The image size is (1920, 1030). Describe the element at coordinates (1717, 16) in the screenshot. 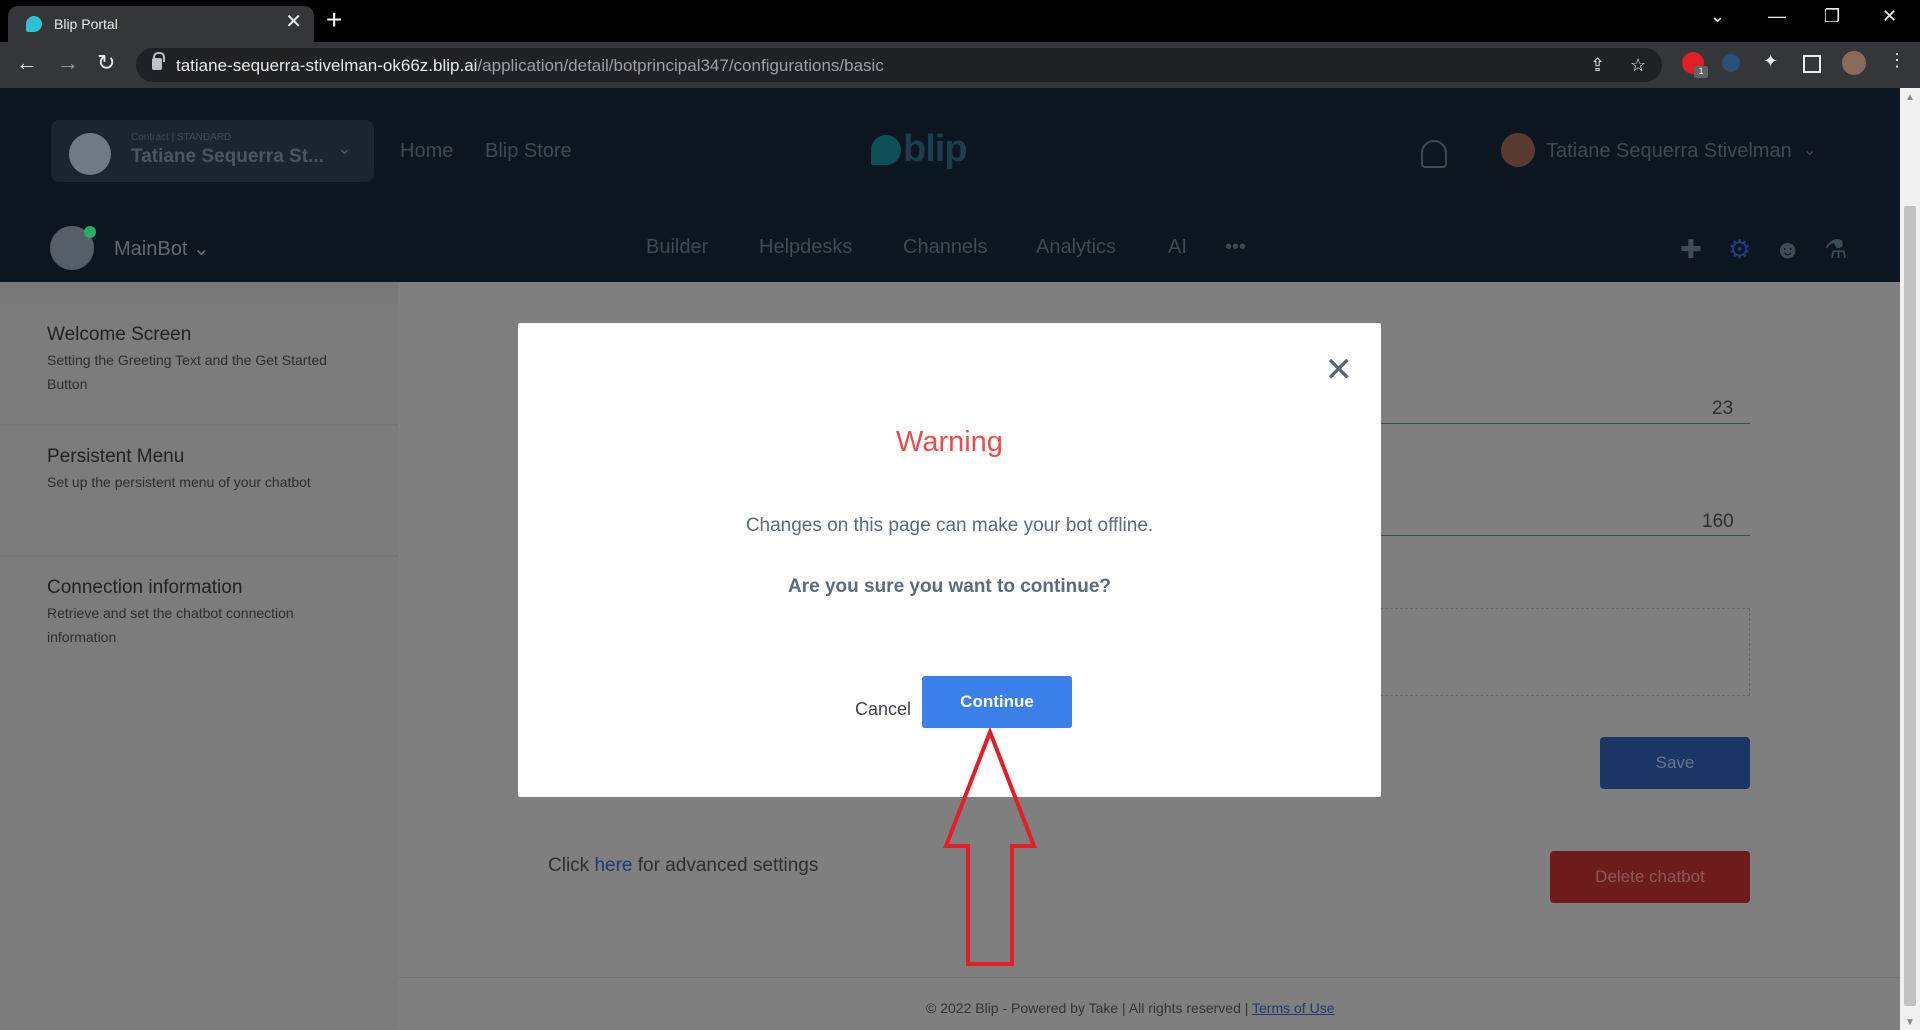

I see `tab-search-icon: ⌄` at that location.